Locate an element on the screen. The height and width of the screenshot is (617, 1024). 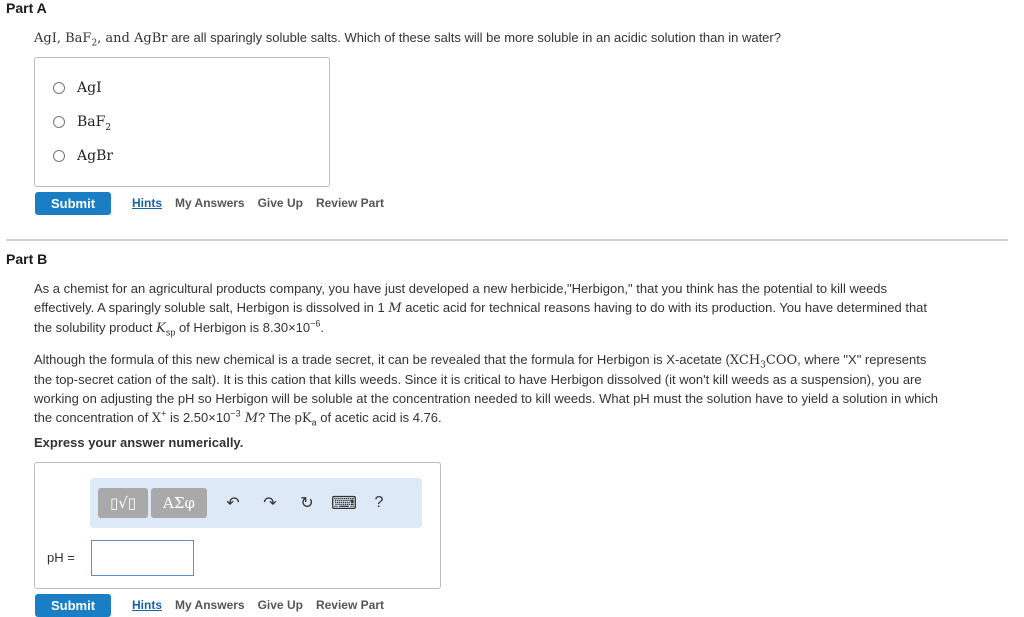
keyboard-icon: ⌨ is located at coordinates (344, 503).